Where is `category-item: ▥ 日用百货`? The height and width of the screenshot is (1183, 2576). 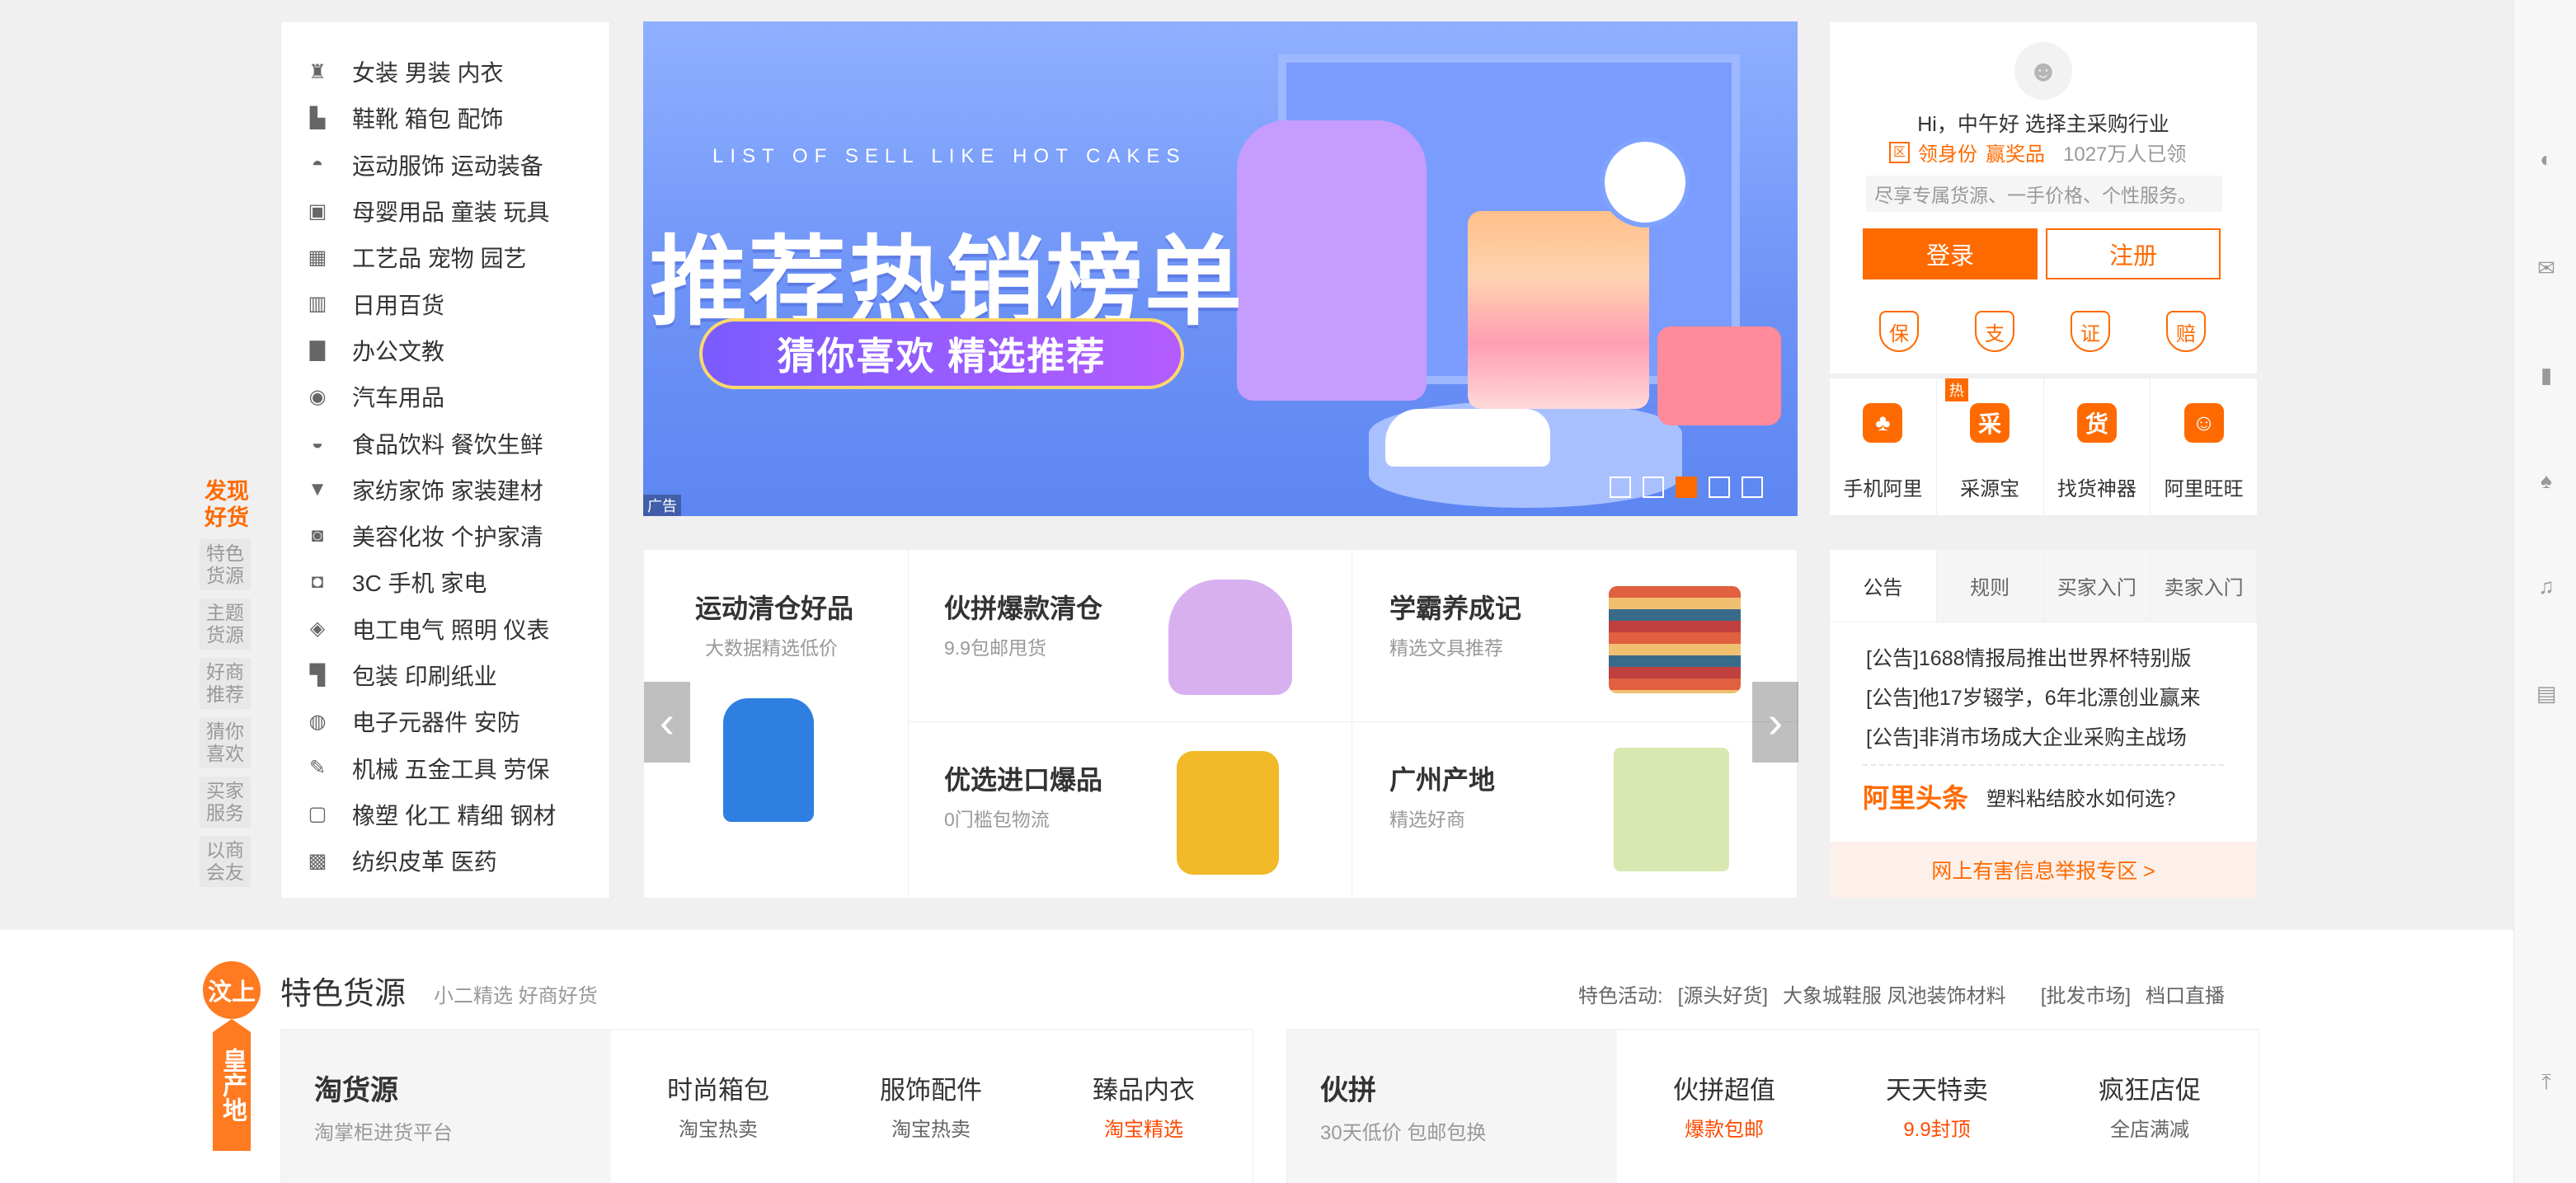 category-item: ▥ 日用百货 is located at coordinates (445, 303).